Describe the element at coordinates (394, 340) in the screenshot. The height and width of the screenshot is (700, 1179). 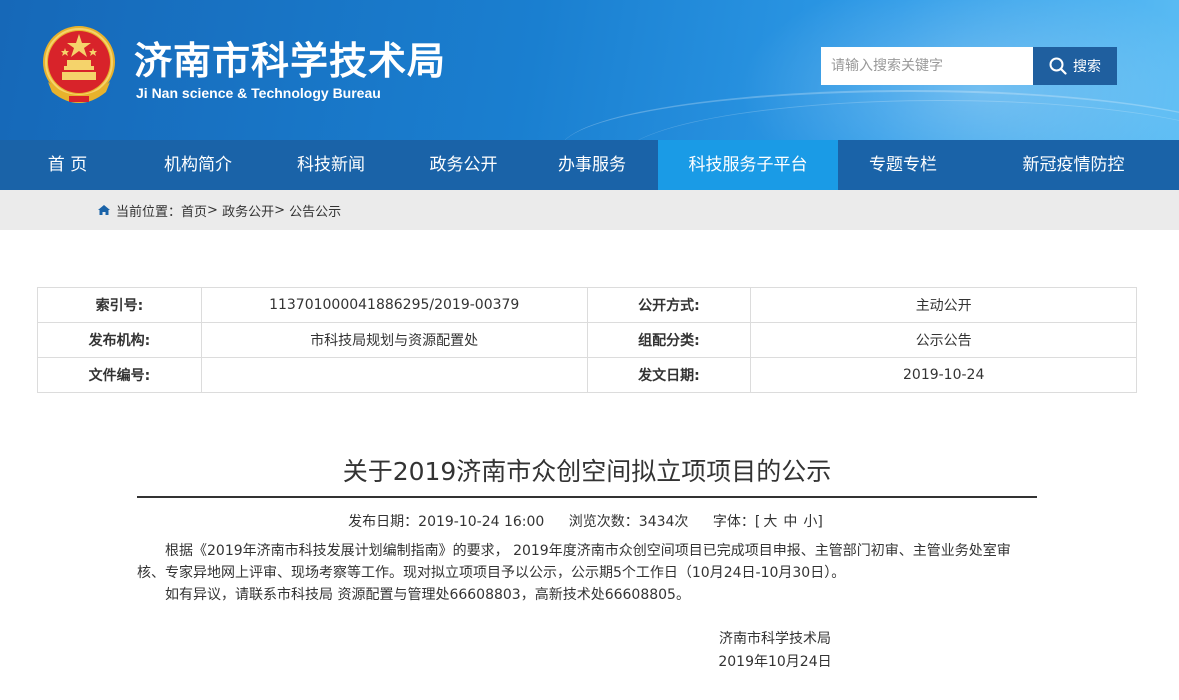
I see `publisher-value: 市科技局规划与资源配置处` at that location.